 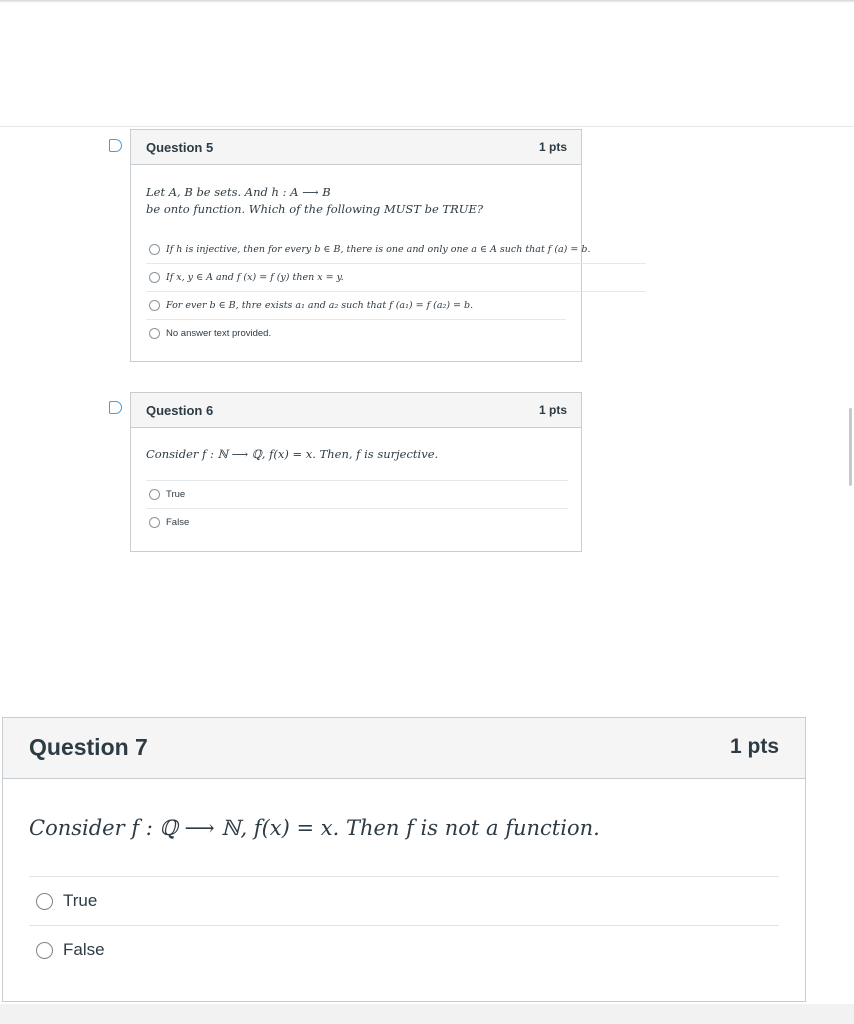 I want to click on top-shadow, so click(x=427, y=1).